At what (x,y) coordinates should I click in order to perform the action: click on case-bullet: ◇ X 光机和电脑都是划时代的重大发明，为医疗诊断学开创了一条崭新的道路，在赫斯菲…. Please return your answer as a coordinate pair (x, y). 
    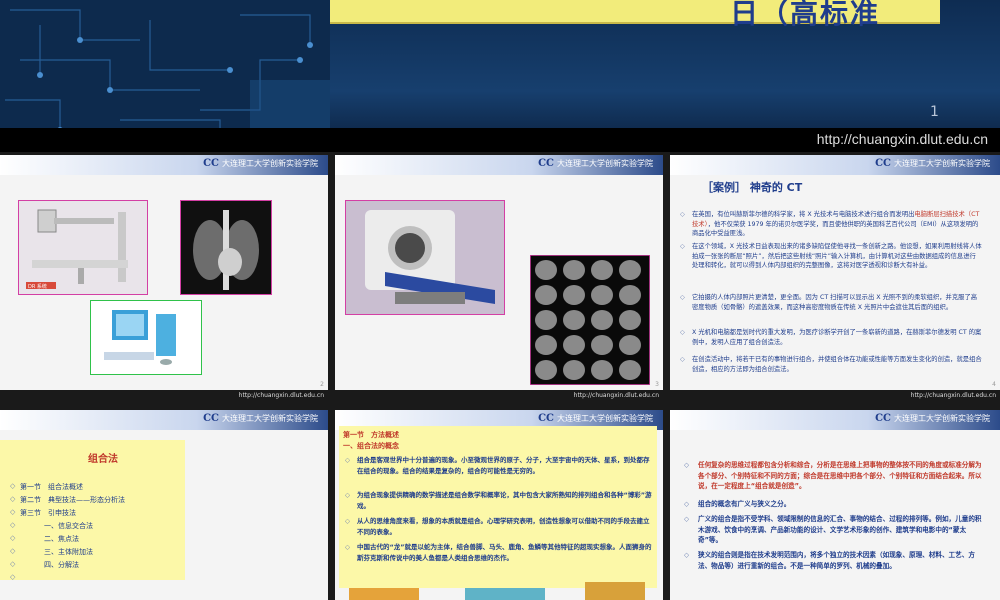
    Looking at the image, I should click on (831, 337).